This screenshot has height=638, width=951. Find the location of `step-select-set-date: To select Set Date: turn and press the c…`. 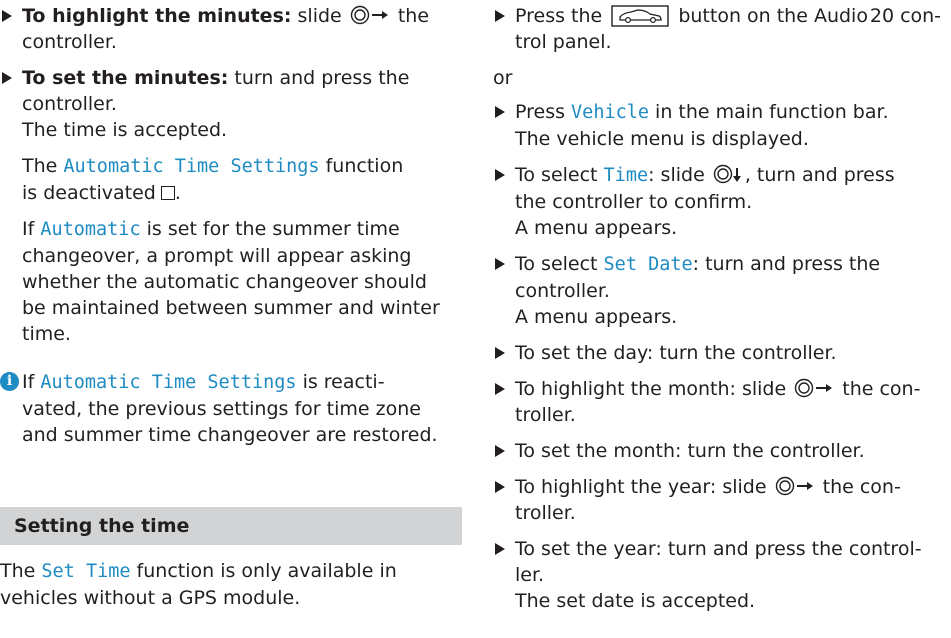

step-select-set-date: To select Set Date: turn and press the c… is located at coordinates (722, 290).